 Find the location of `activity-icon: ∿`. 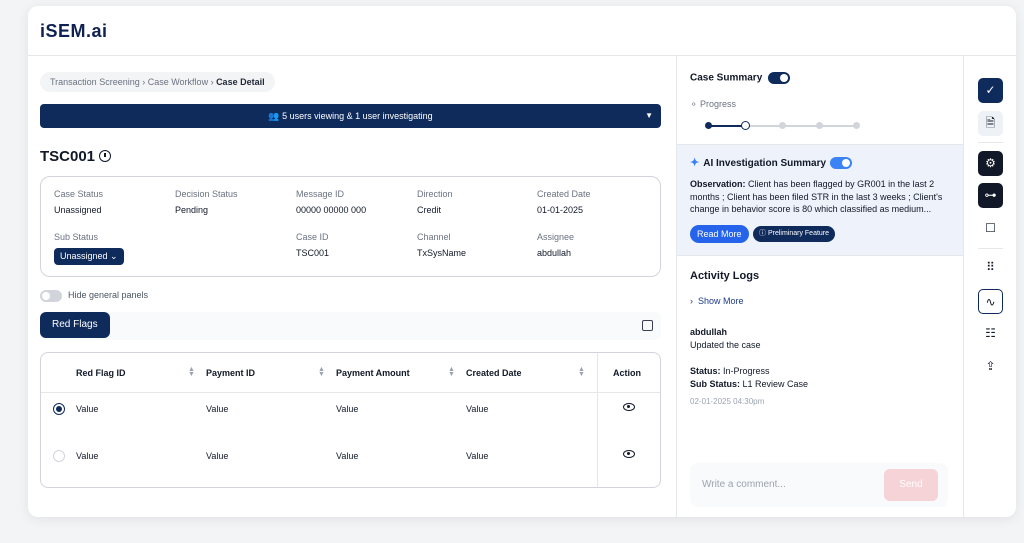

activity-icon: ∿ is located at coordinates (990, 301).